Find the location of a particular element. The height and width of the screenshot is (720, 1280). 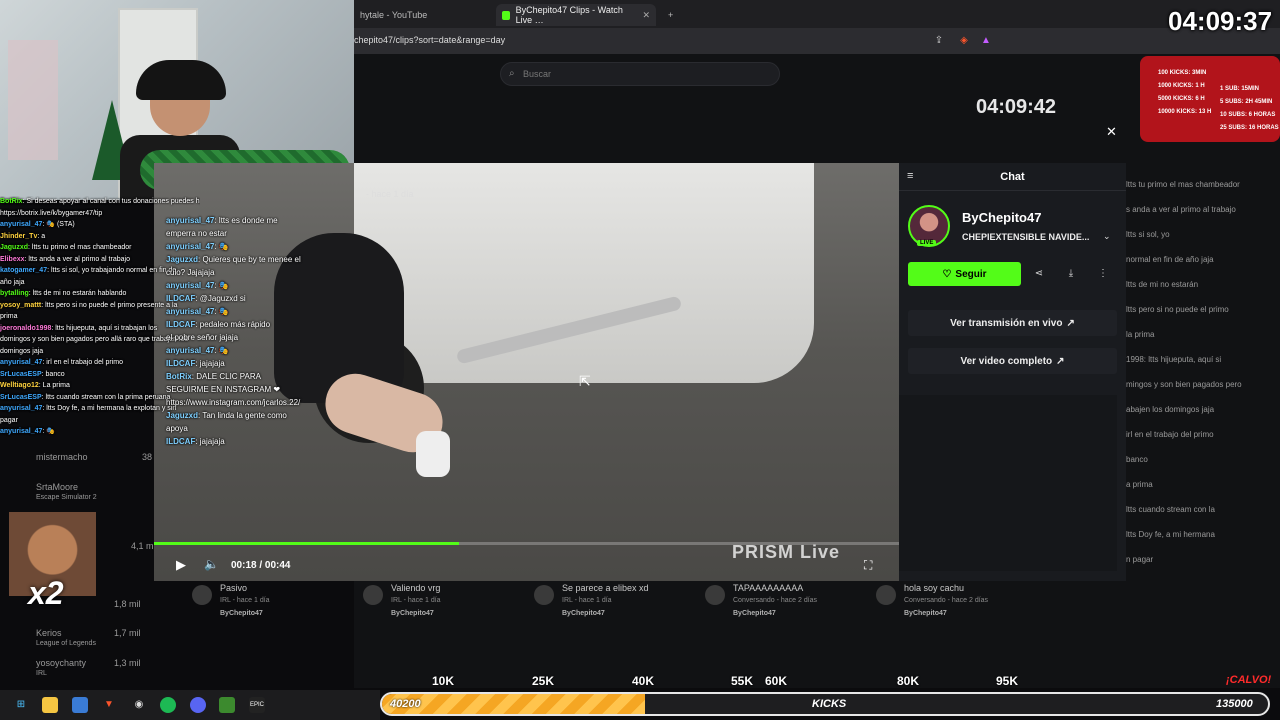

sidebar-channel-name: SrtaMoore is located at coordinates (57, 487).